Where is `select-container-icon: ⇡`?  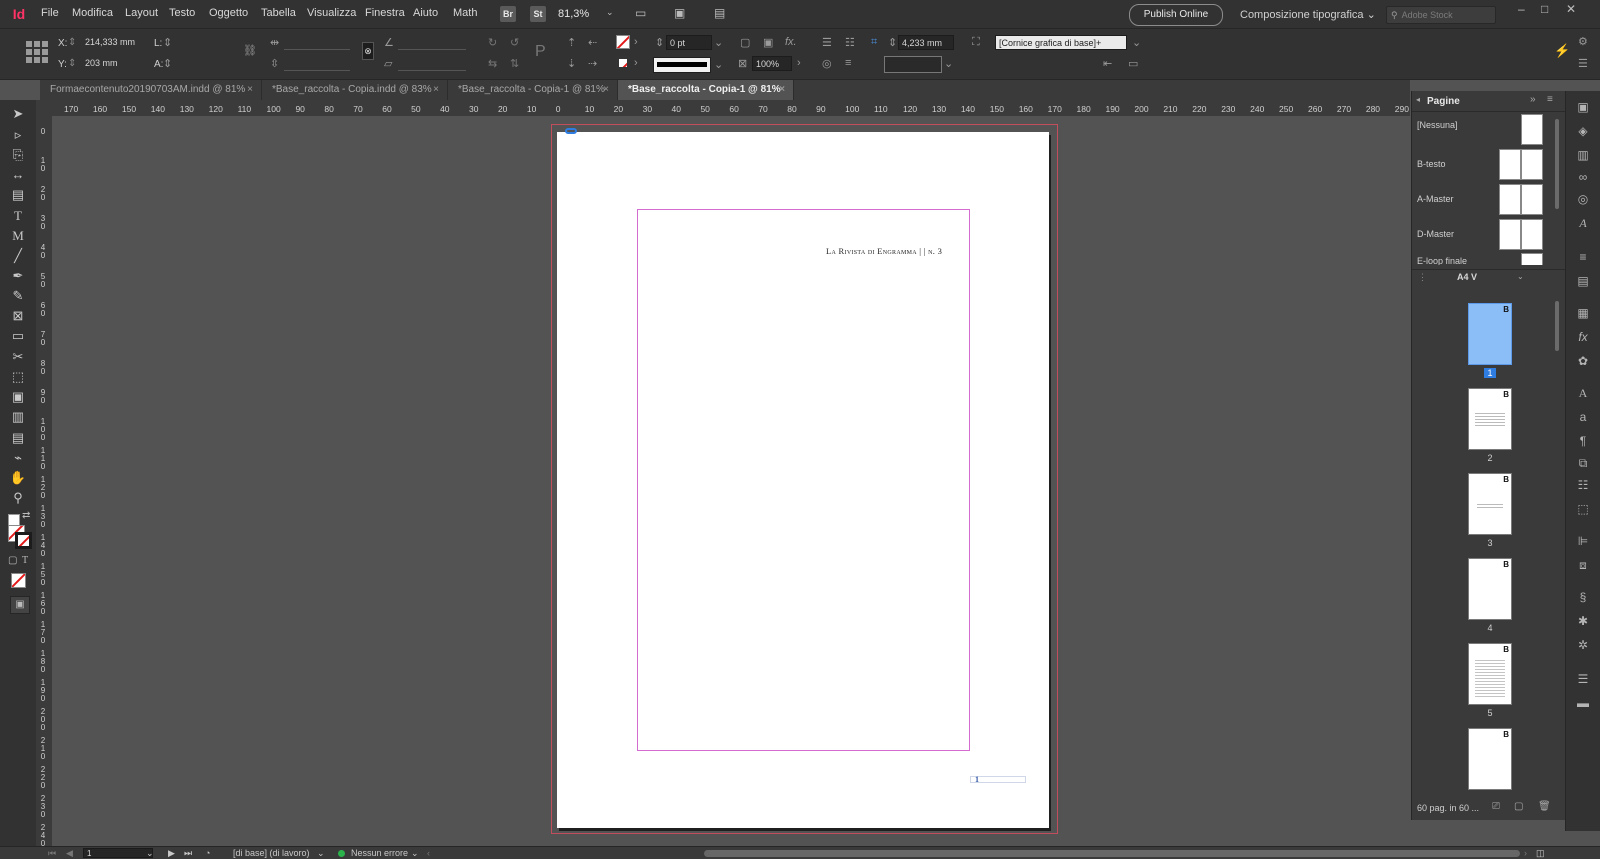
select-container-icon: ⇡ is located at coordinates (571, 42).